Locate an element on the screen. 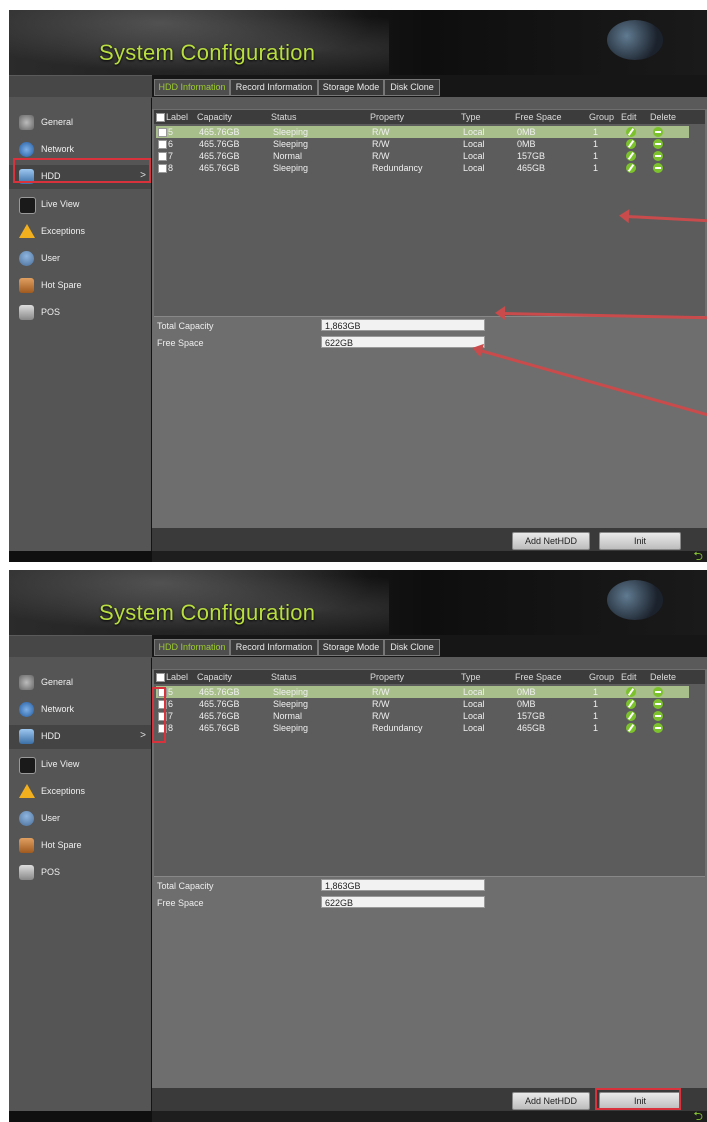  cell-free-space: 157GB is located at coordinates (531, 716).